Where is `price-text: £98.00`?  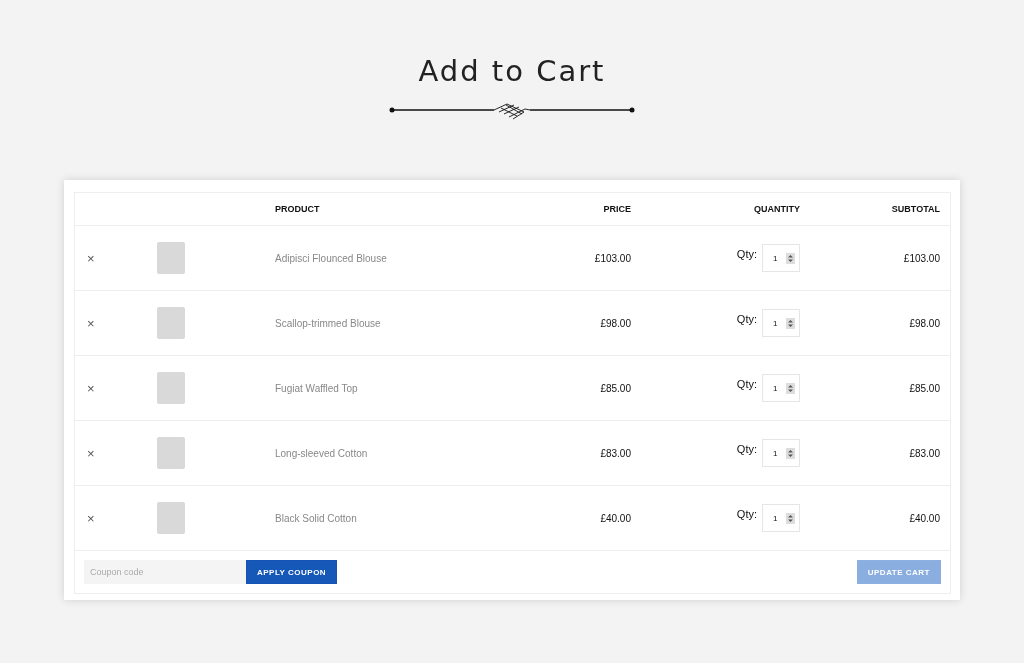
price-text: £98.00 is located at coordinates (615, 323).